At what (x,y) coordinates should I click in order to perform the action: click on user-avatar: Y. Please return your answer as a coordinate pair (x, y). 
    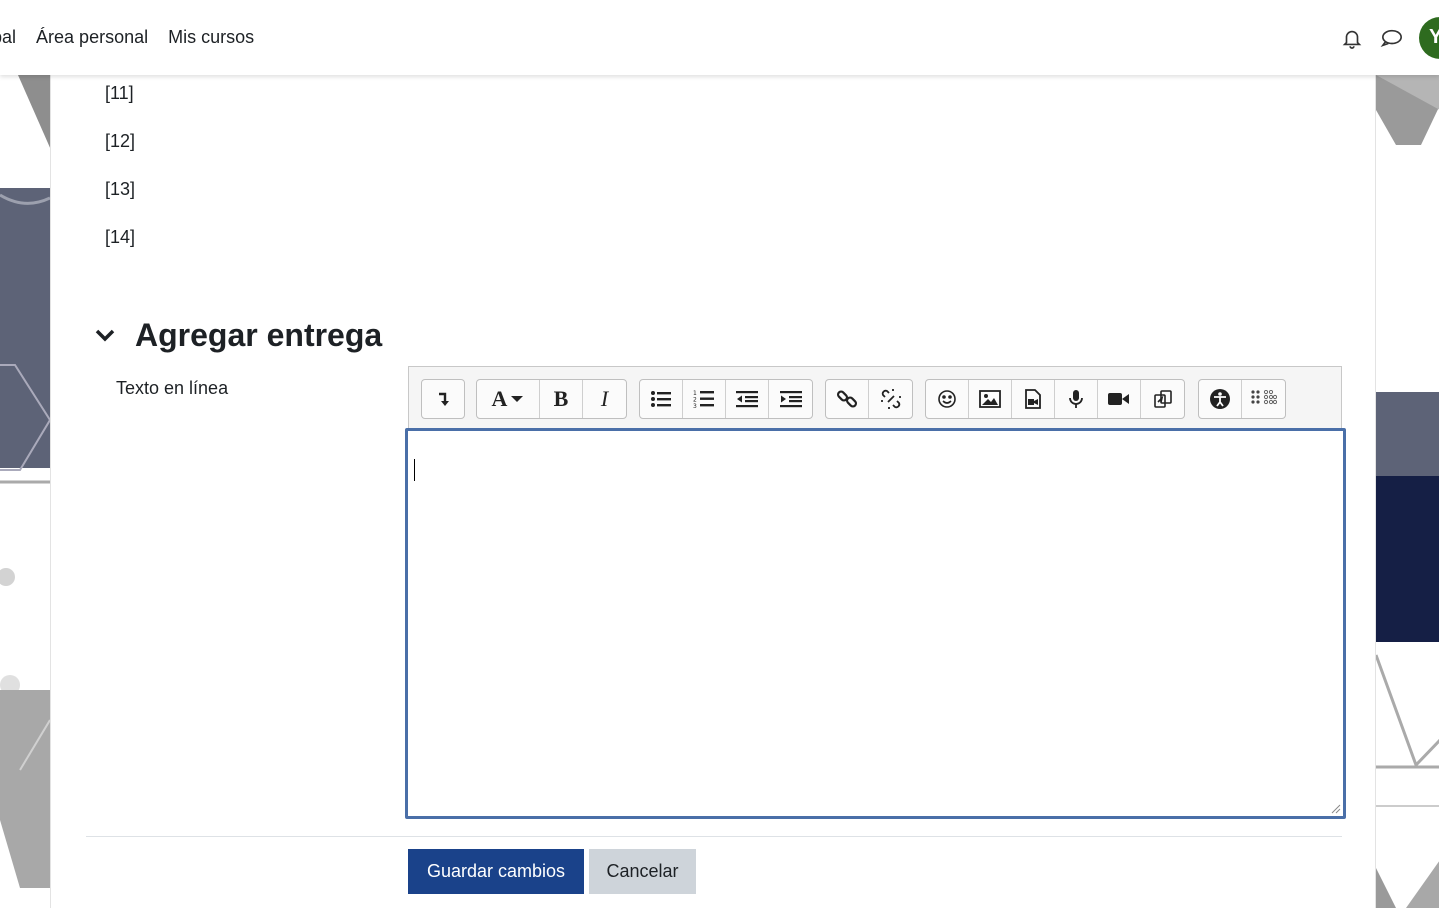
    Looking at the image, I should click on (1429, 37).